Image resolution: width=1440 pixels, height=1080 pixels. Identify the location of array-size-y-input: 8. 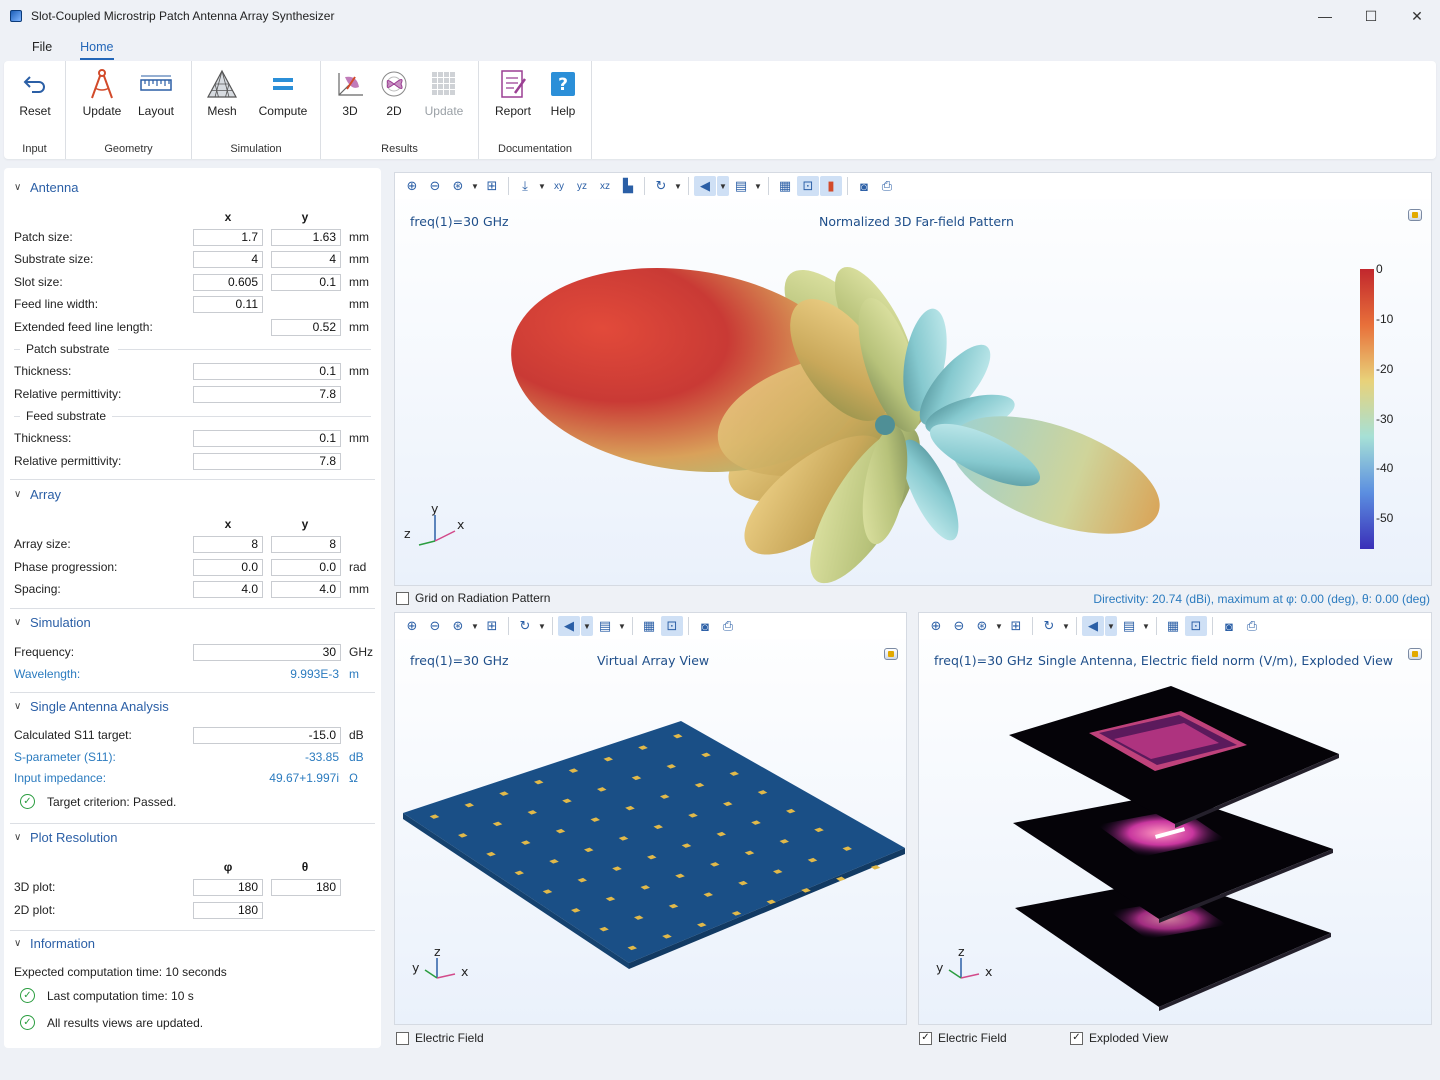
(306, 544).